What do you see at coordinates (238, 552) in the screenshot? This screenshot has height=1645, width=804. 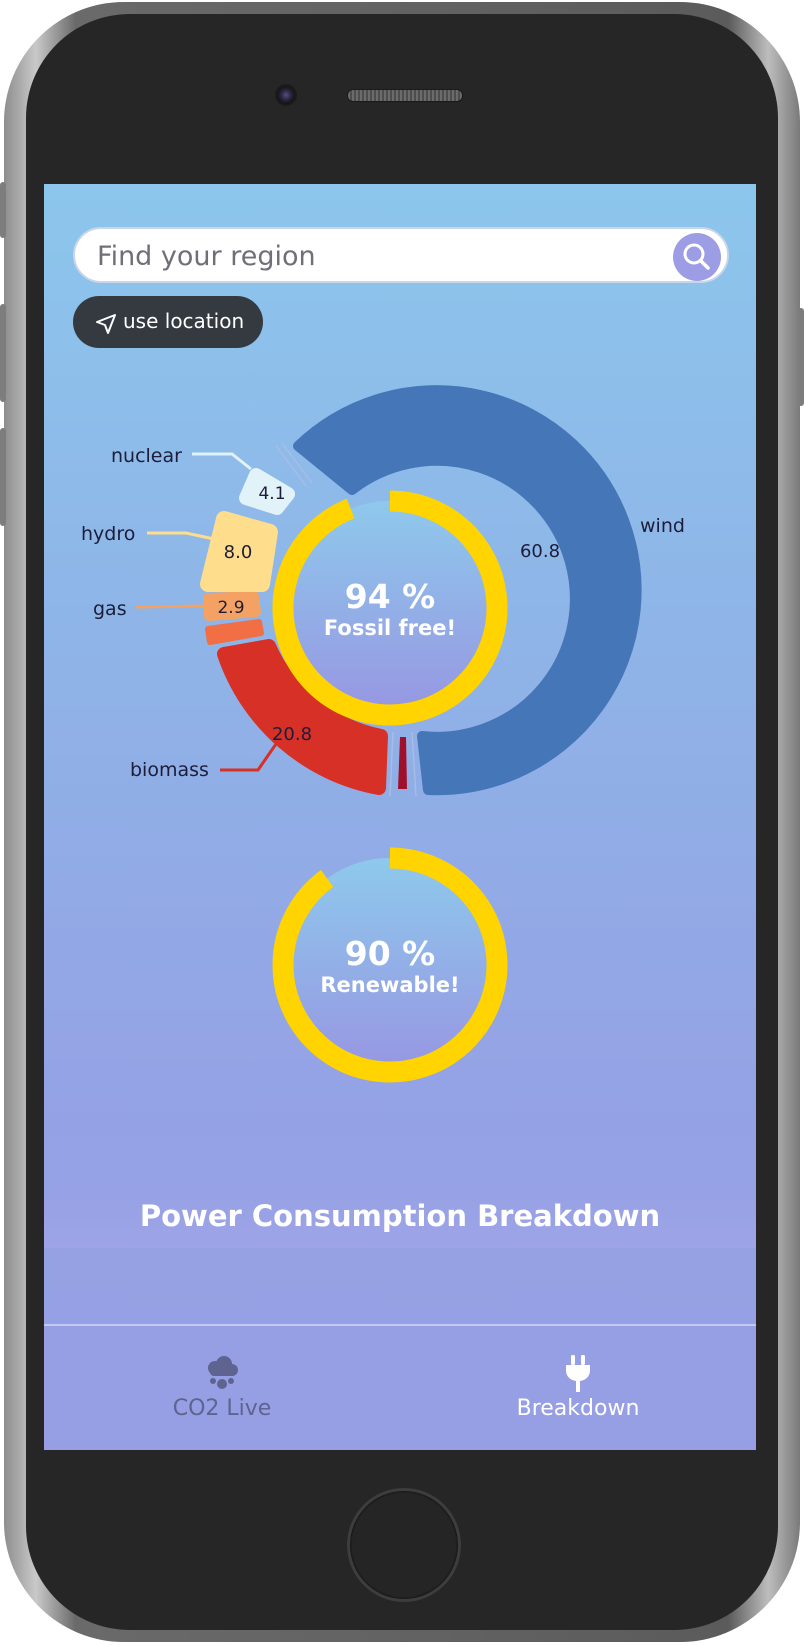 I see `value-hydro: 8.0` at bounding box center [238, 552].